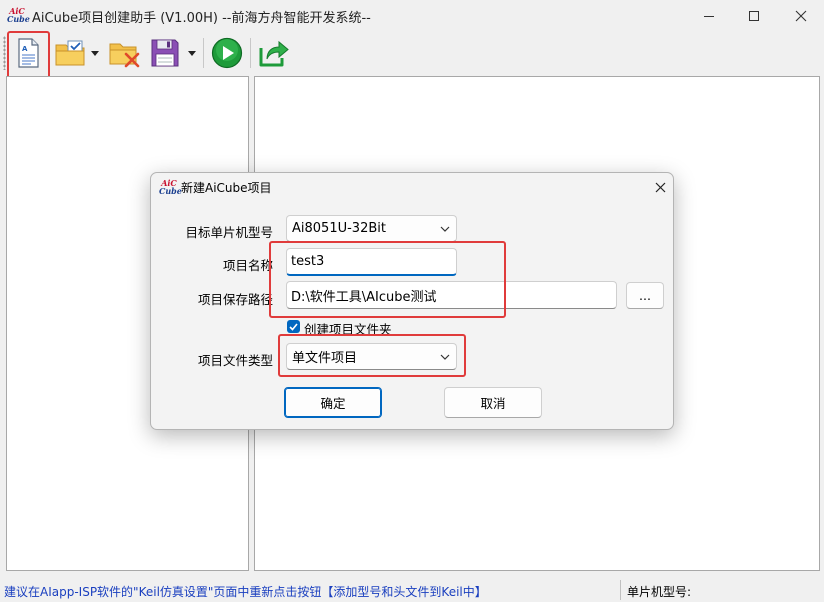 The image size is (824, 602). Describe the element at coordinates (25, 49) in the screenshot. I see `svg-text: A` at that location.